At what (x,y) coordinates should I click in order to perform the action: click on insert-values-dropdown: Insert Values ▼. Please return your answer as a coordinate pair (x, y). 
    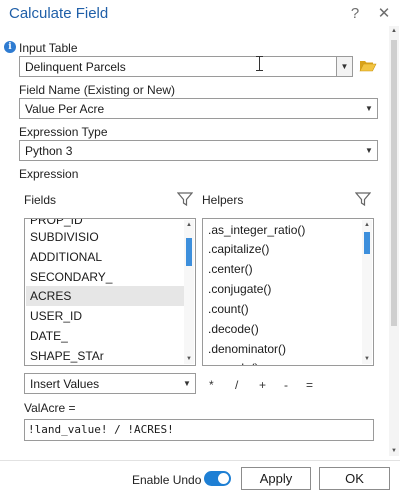
    Looking at the image, I should click on (110, 383).